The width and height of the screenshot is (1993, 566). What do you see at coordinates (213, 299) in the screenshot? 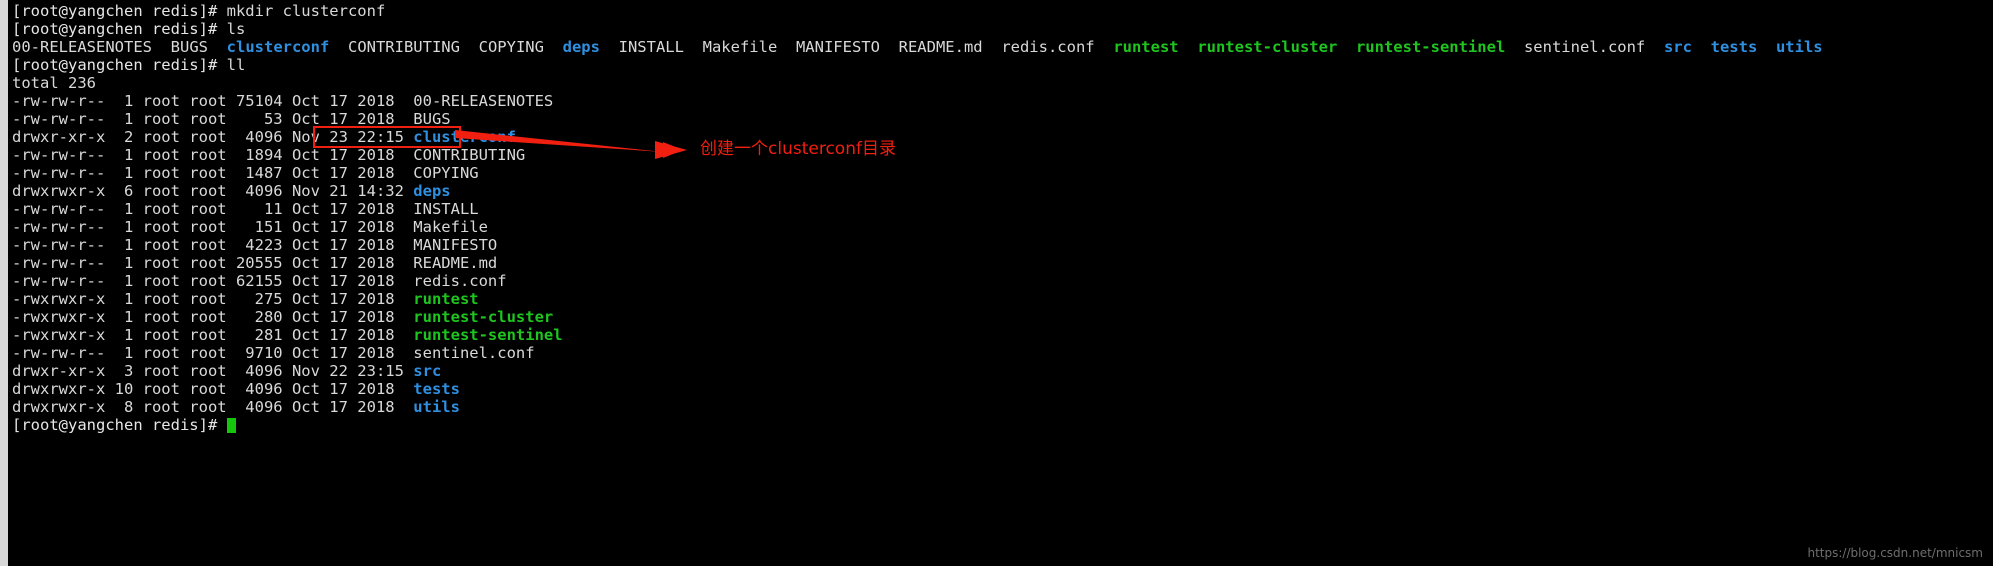
I see `ll-row-meta: -rwxrwxr-x 1 root root 275 Oct 17 2018` at bounding box center [213, 299].